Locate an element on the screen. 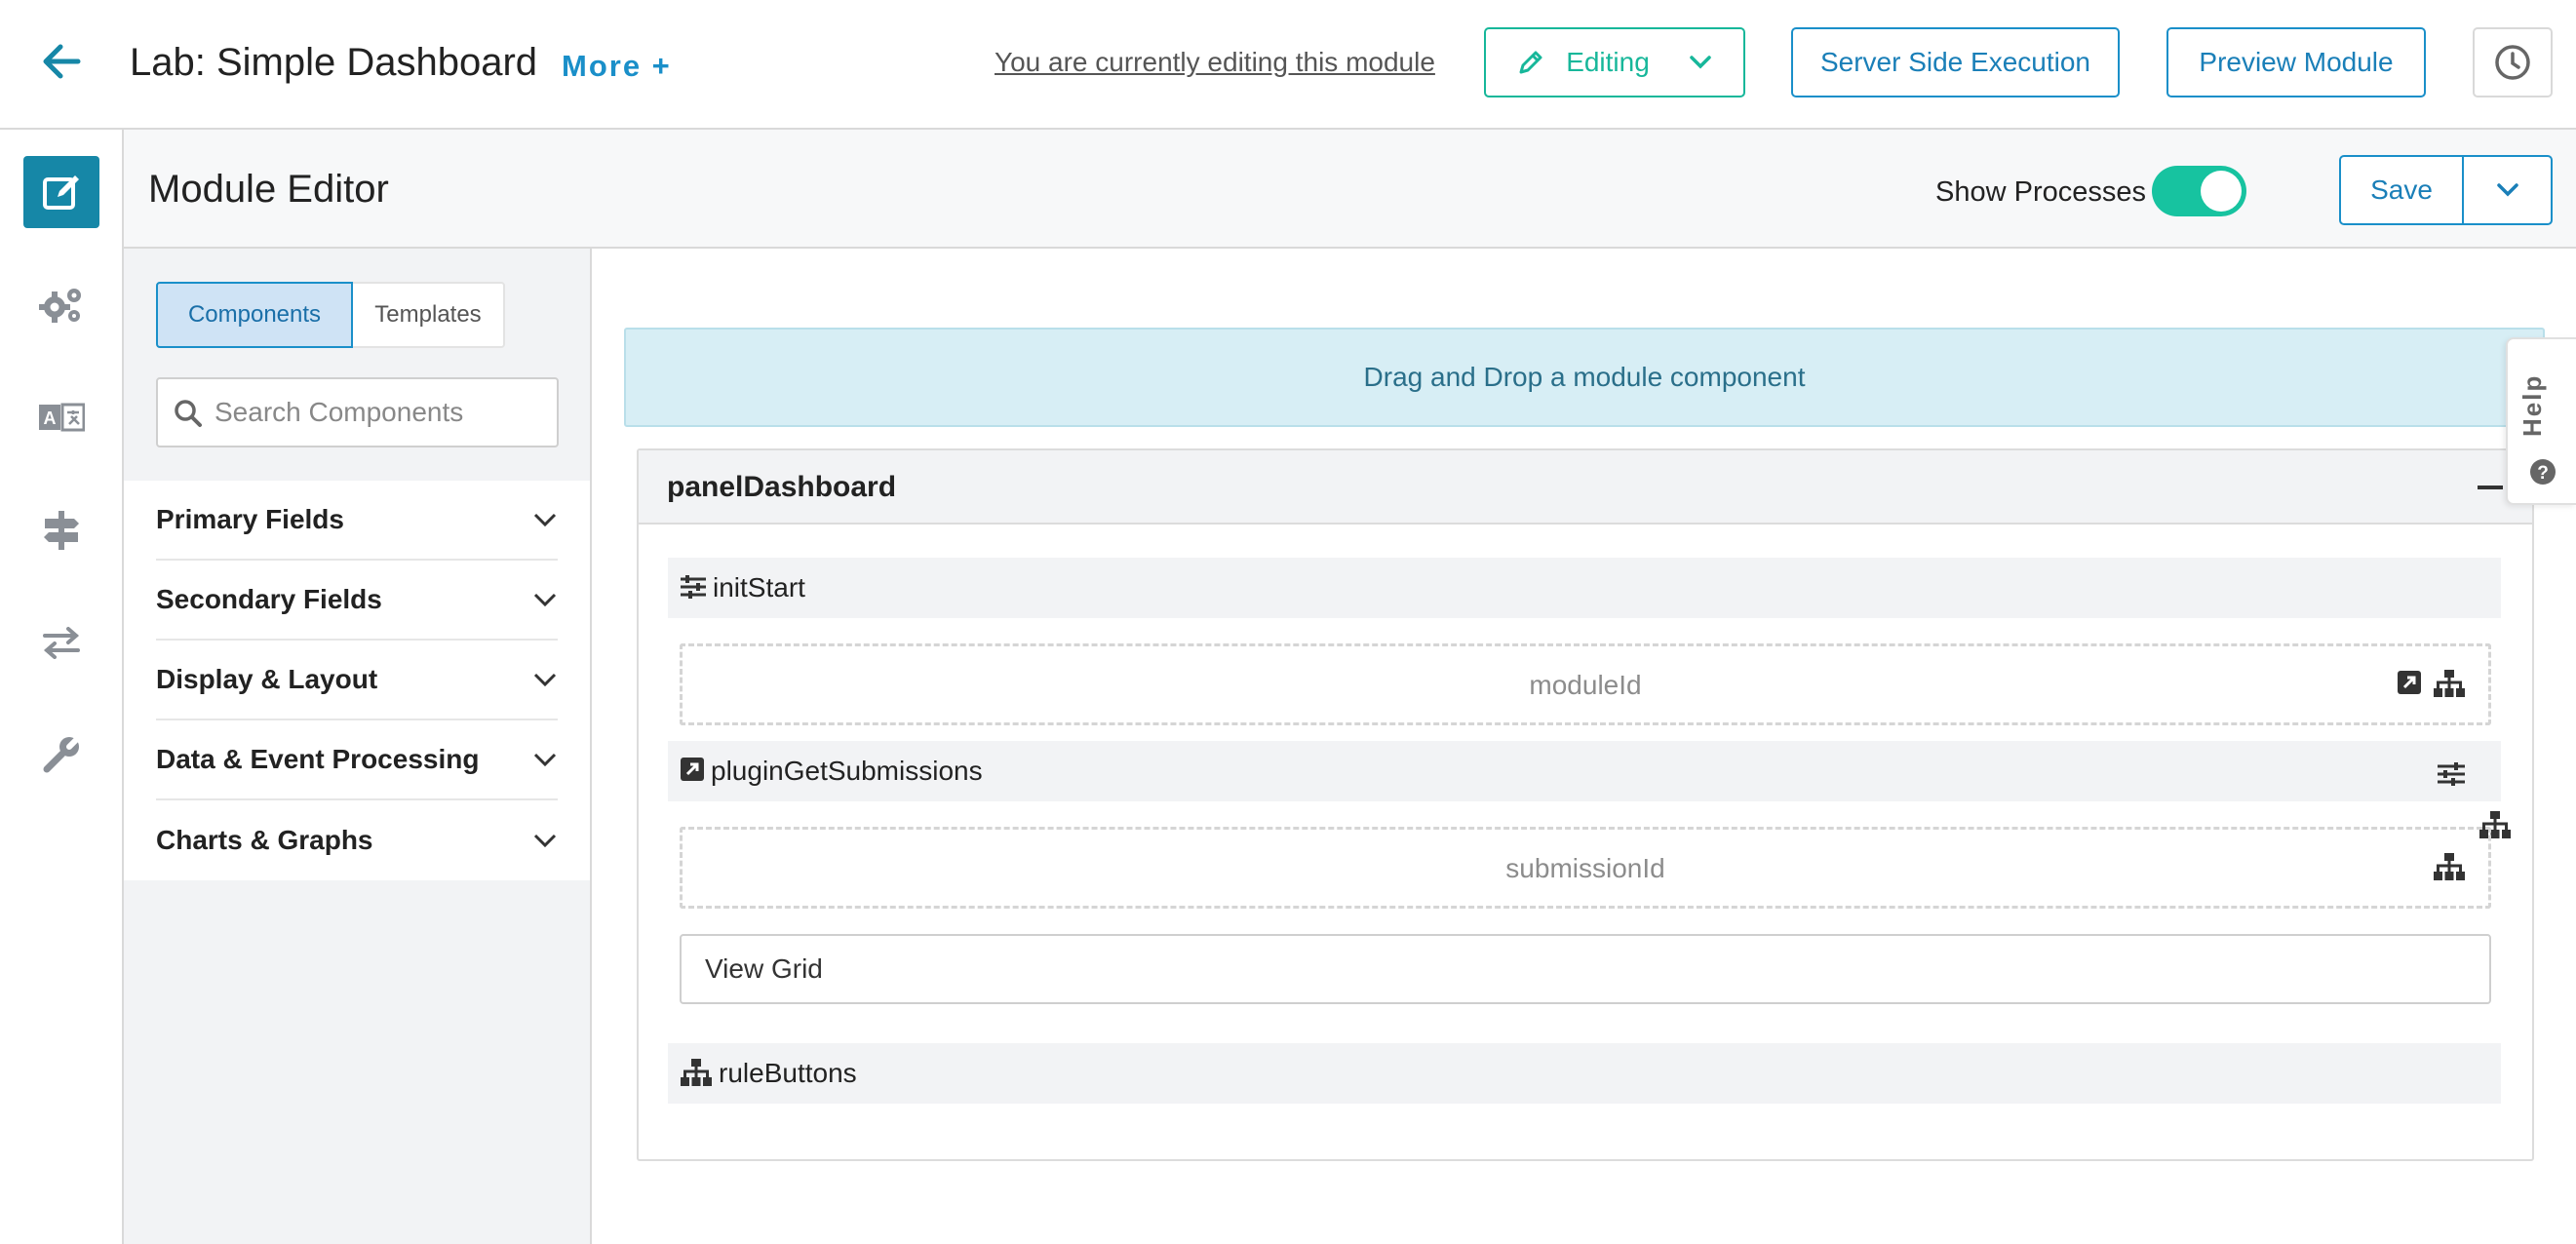 This screenshot has height=1244, width=2576. module-id-field: moduleId is located at coordinates (1585, 684).